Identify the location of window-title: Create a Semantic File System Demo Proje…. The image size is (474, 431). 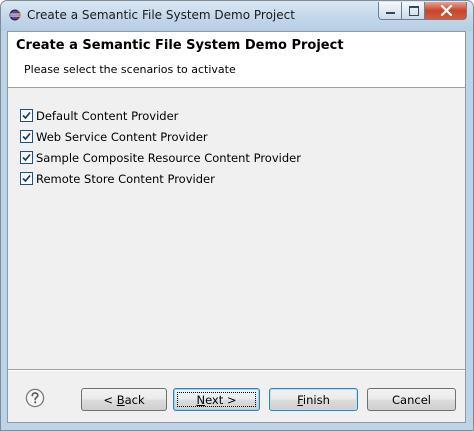
(161, 15).